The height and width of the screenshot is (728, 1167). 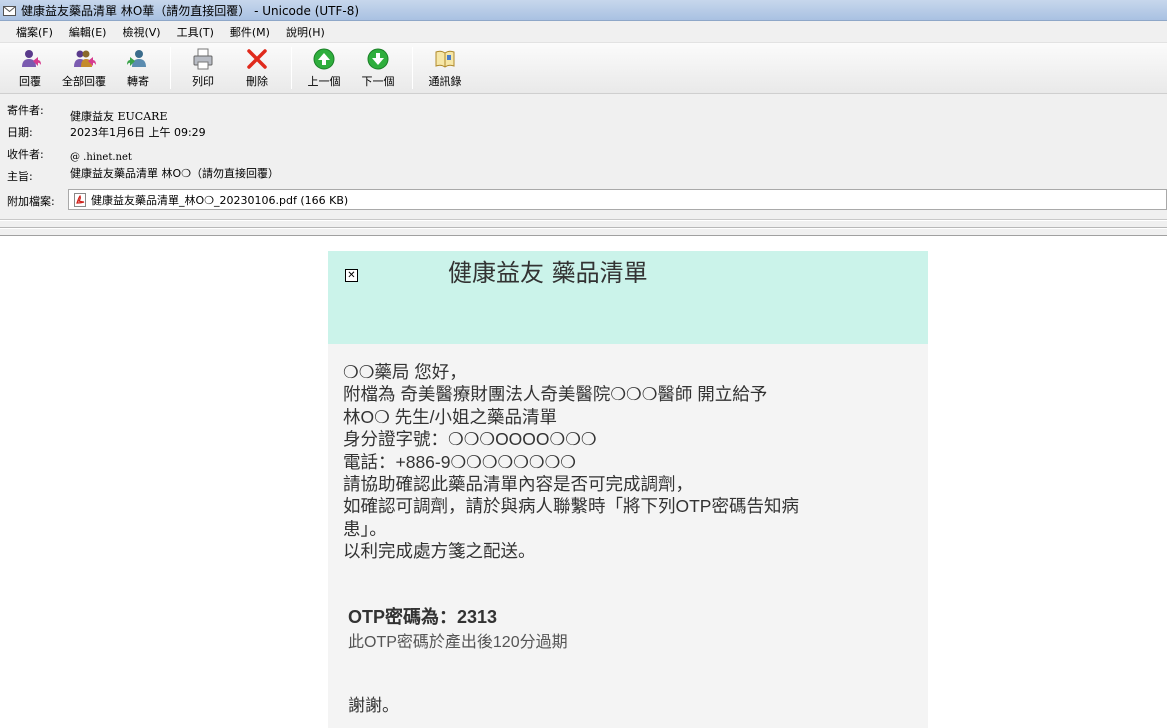 What do you see at coordinates (30, 81) in the screenshot?
I see `reply-label: 回覆` at bounding box center [30, 81].